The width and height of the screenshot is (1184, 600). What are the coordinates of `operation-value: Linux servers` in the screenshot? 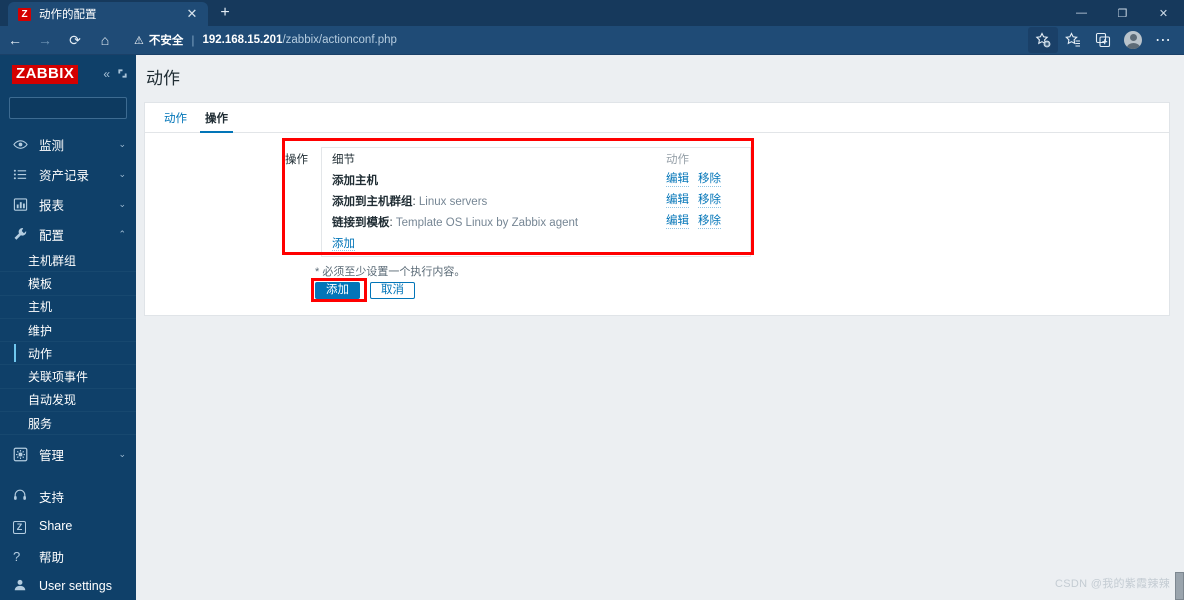 It's located at (453, 201).